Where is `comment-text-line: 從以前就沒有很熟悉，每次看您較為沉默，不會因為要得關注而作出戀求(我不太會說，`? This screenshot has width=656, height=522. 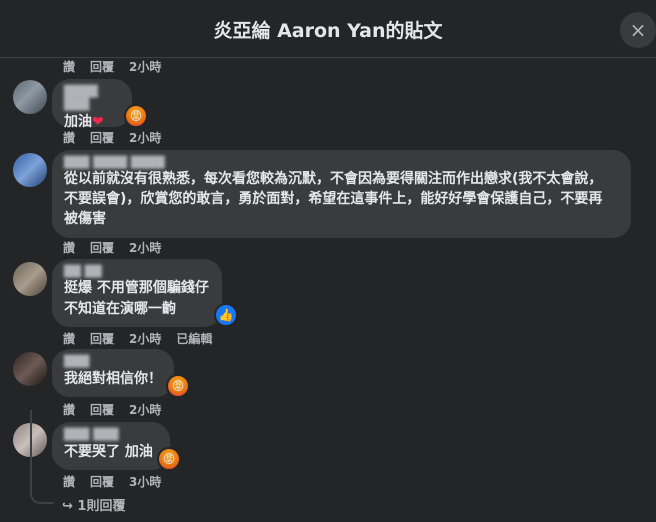 comment-text-line: 從以前就沒有很熟悉，每次看您較為沉默，不會因為要得關注而作出戀求(我不太會說， is located at coordinates (333, 179).